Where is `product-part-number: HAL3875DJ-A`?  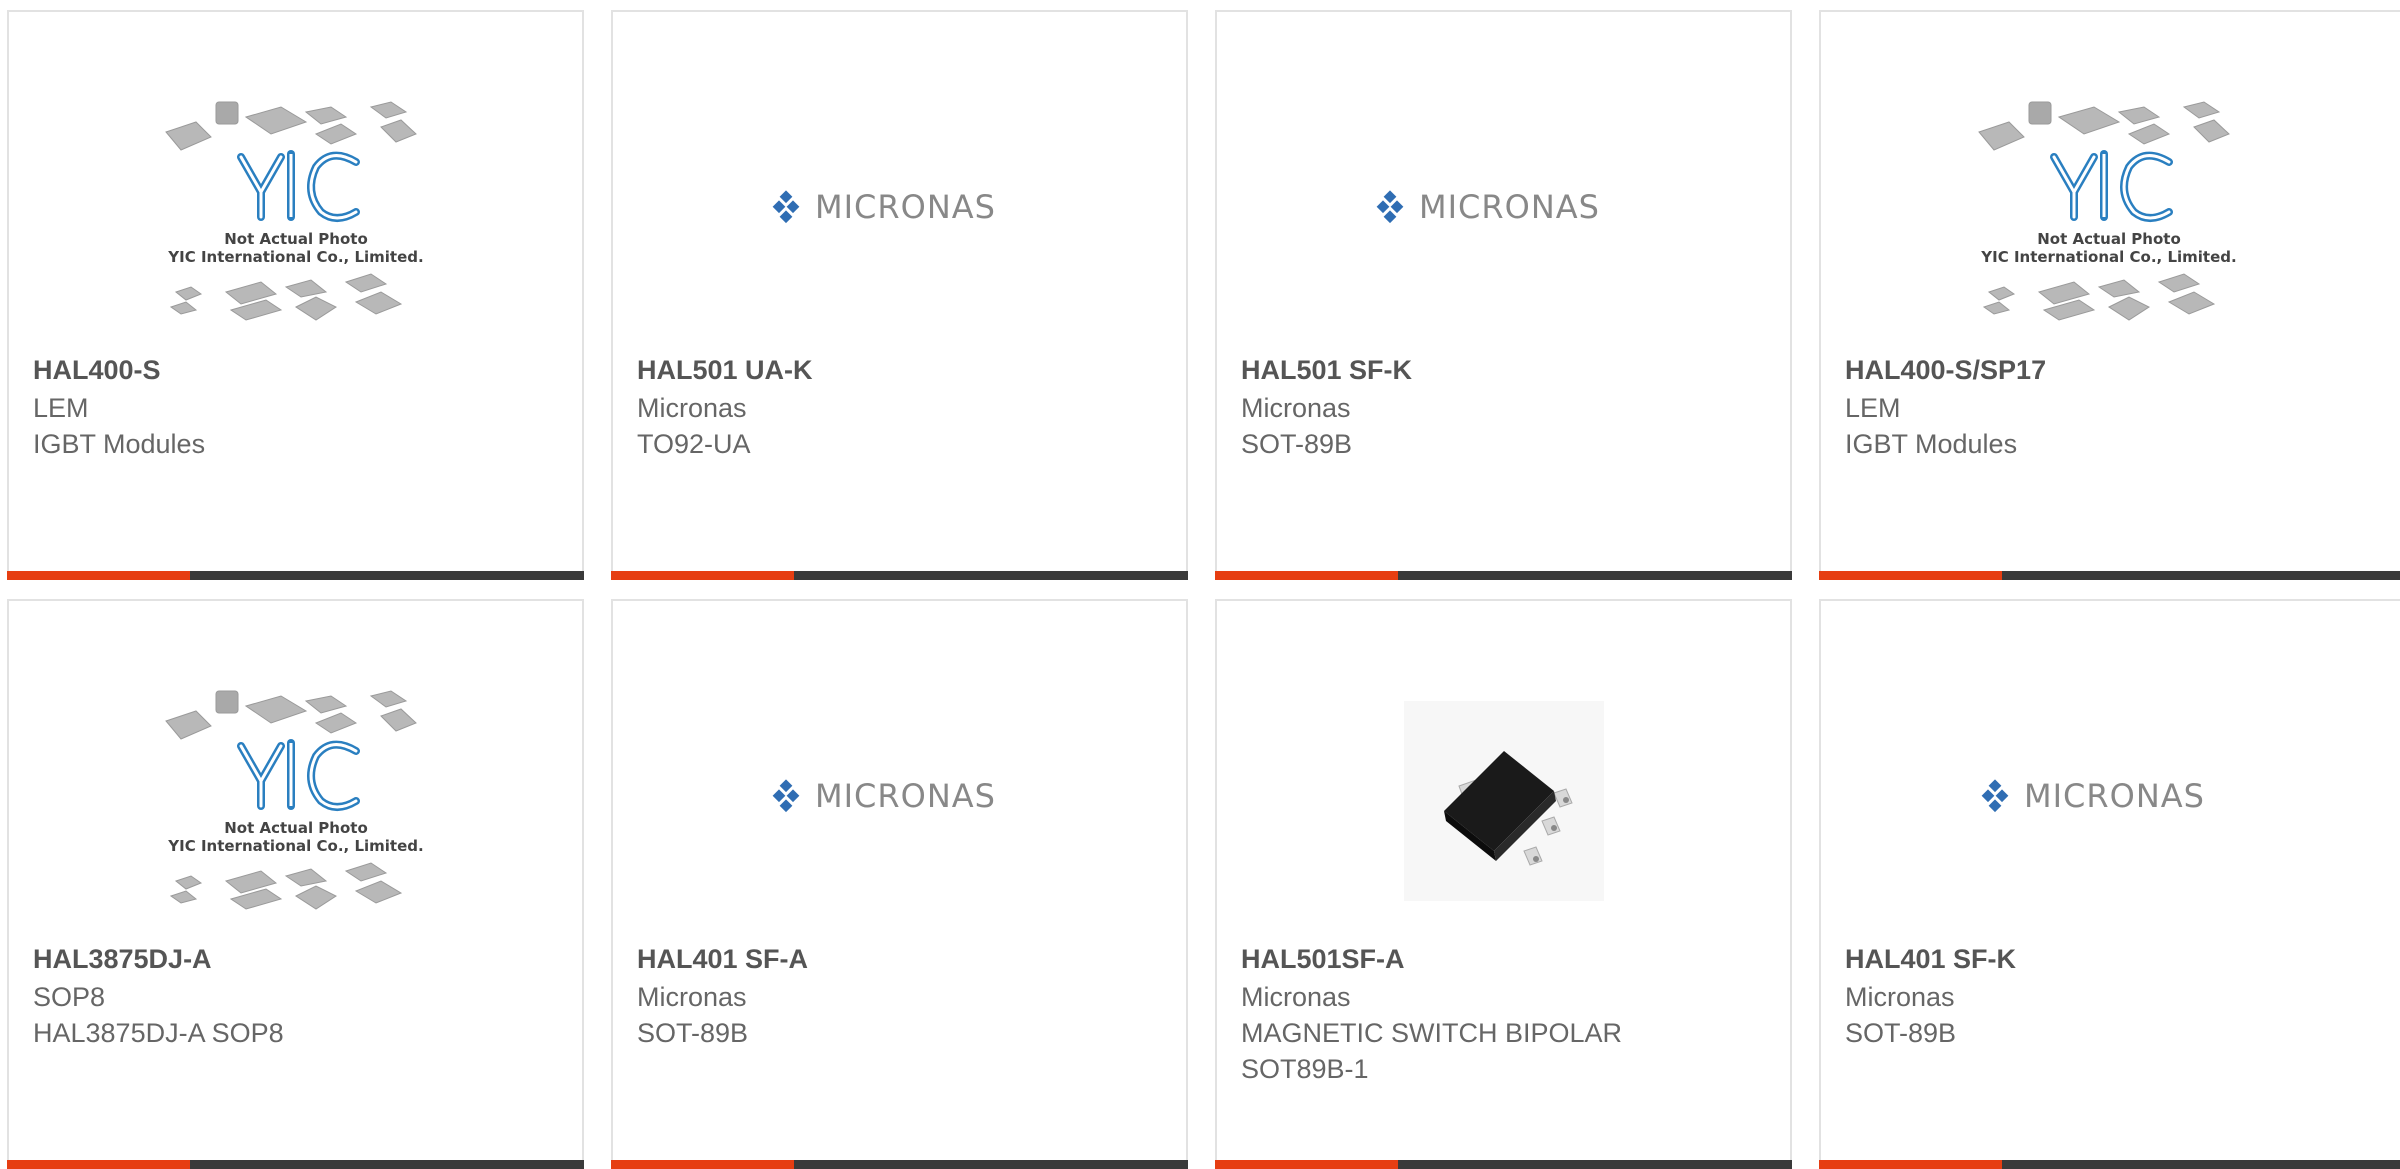
product-part-number: HAL3875DJ-A is located at coordinates (122, 959).